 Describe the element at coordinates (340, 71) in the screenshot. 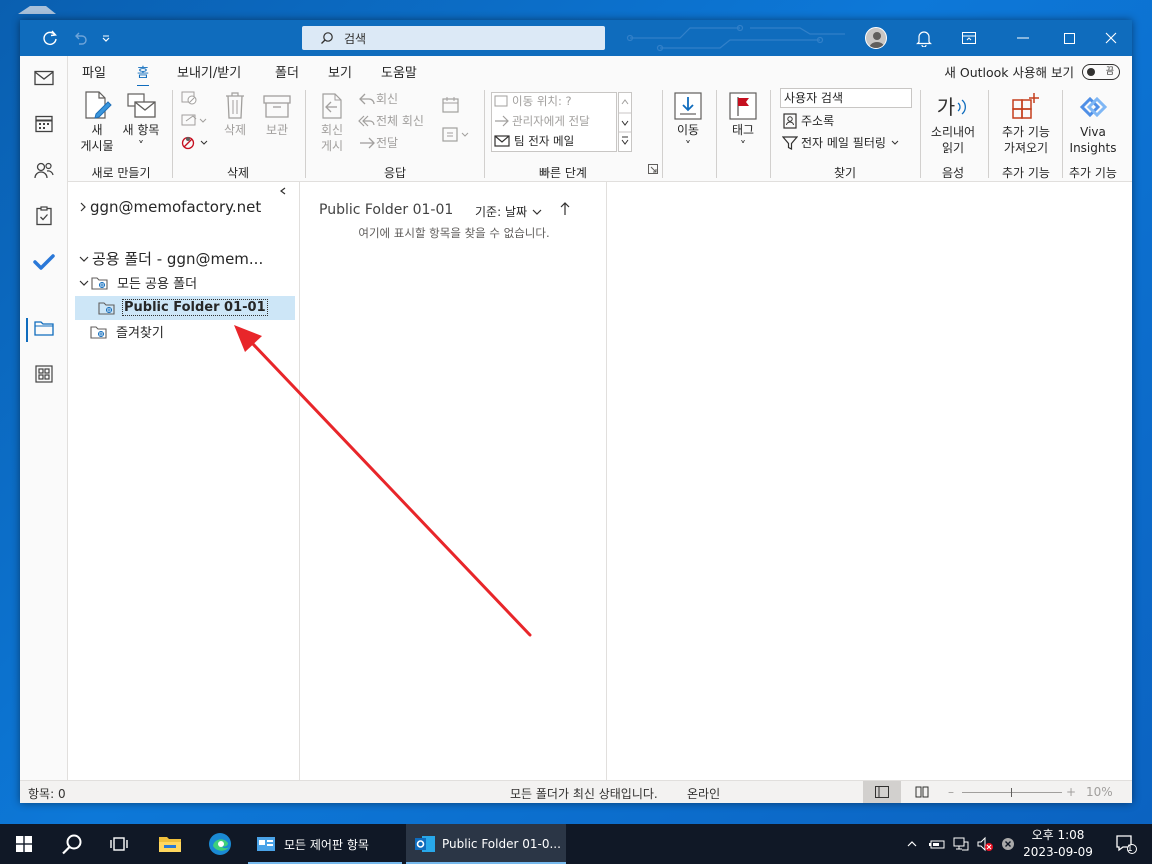

I see `tab-view: 보기` at that location.